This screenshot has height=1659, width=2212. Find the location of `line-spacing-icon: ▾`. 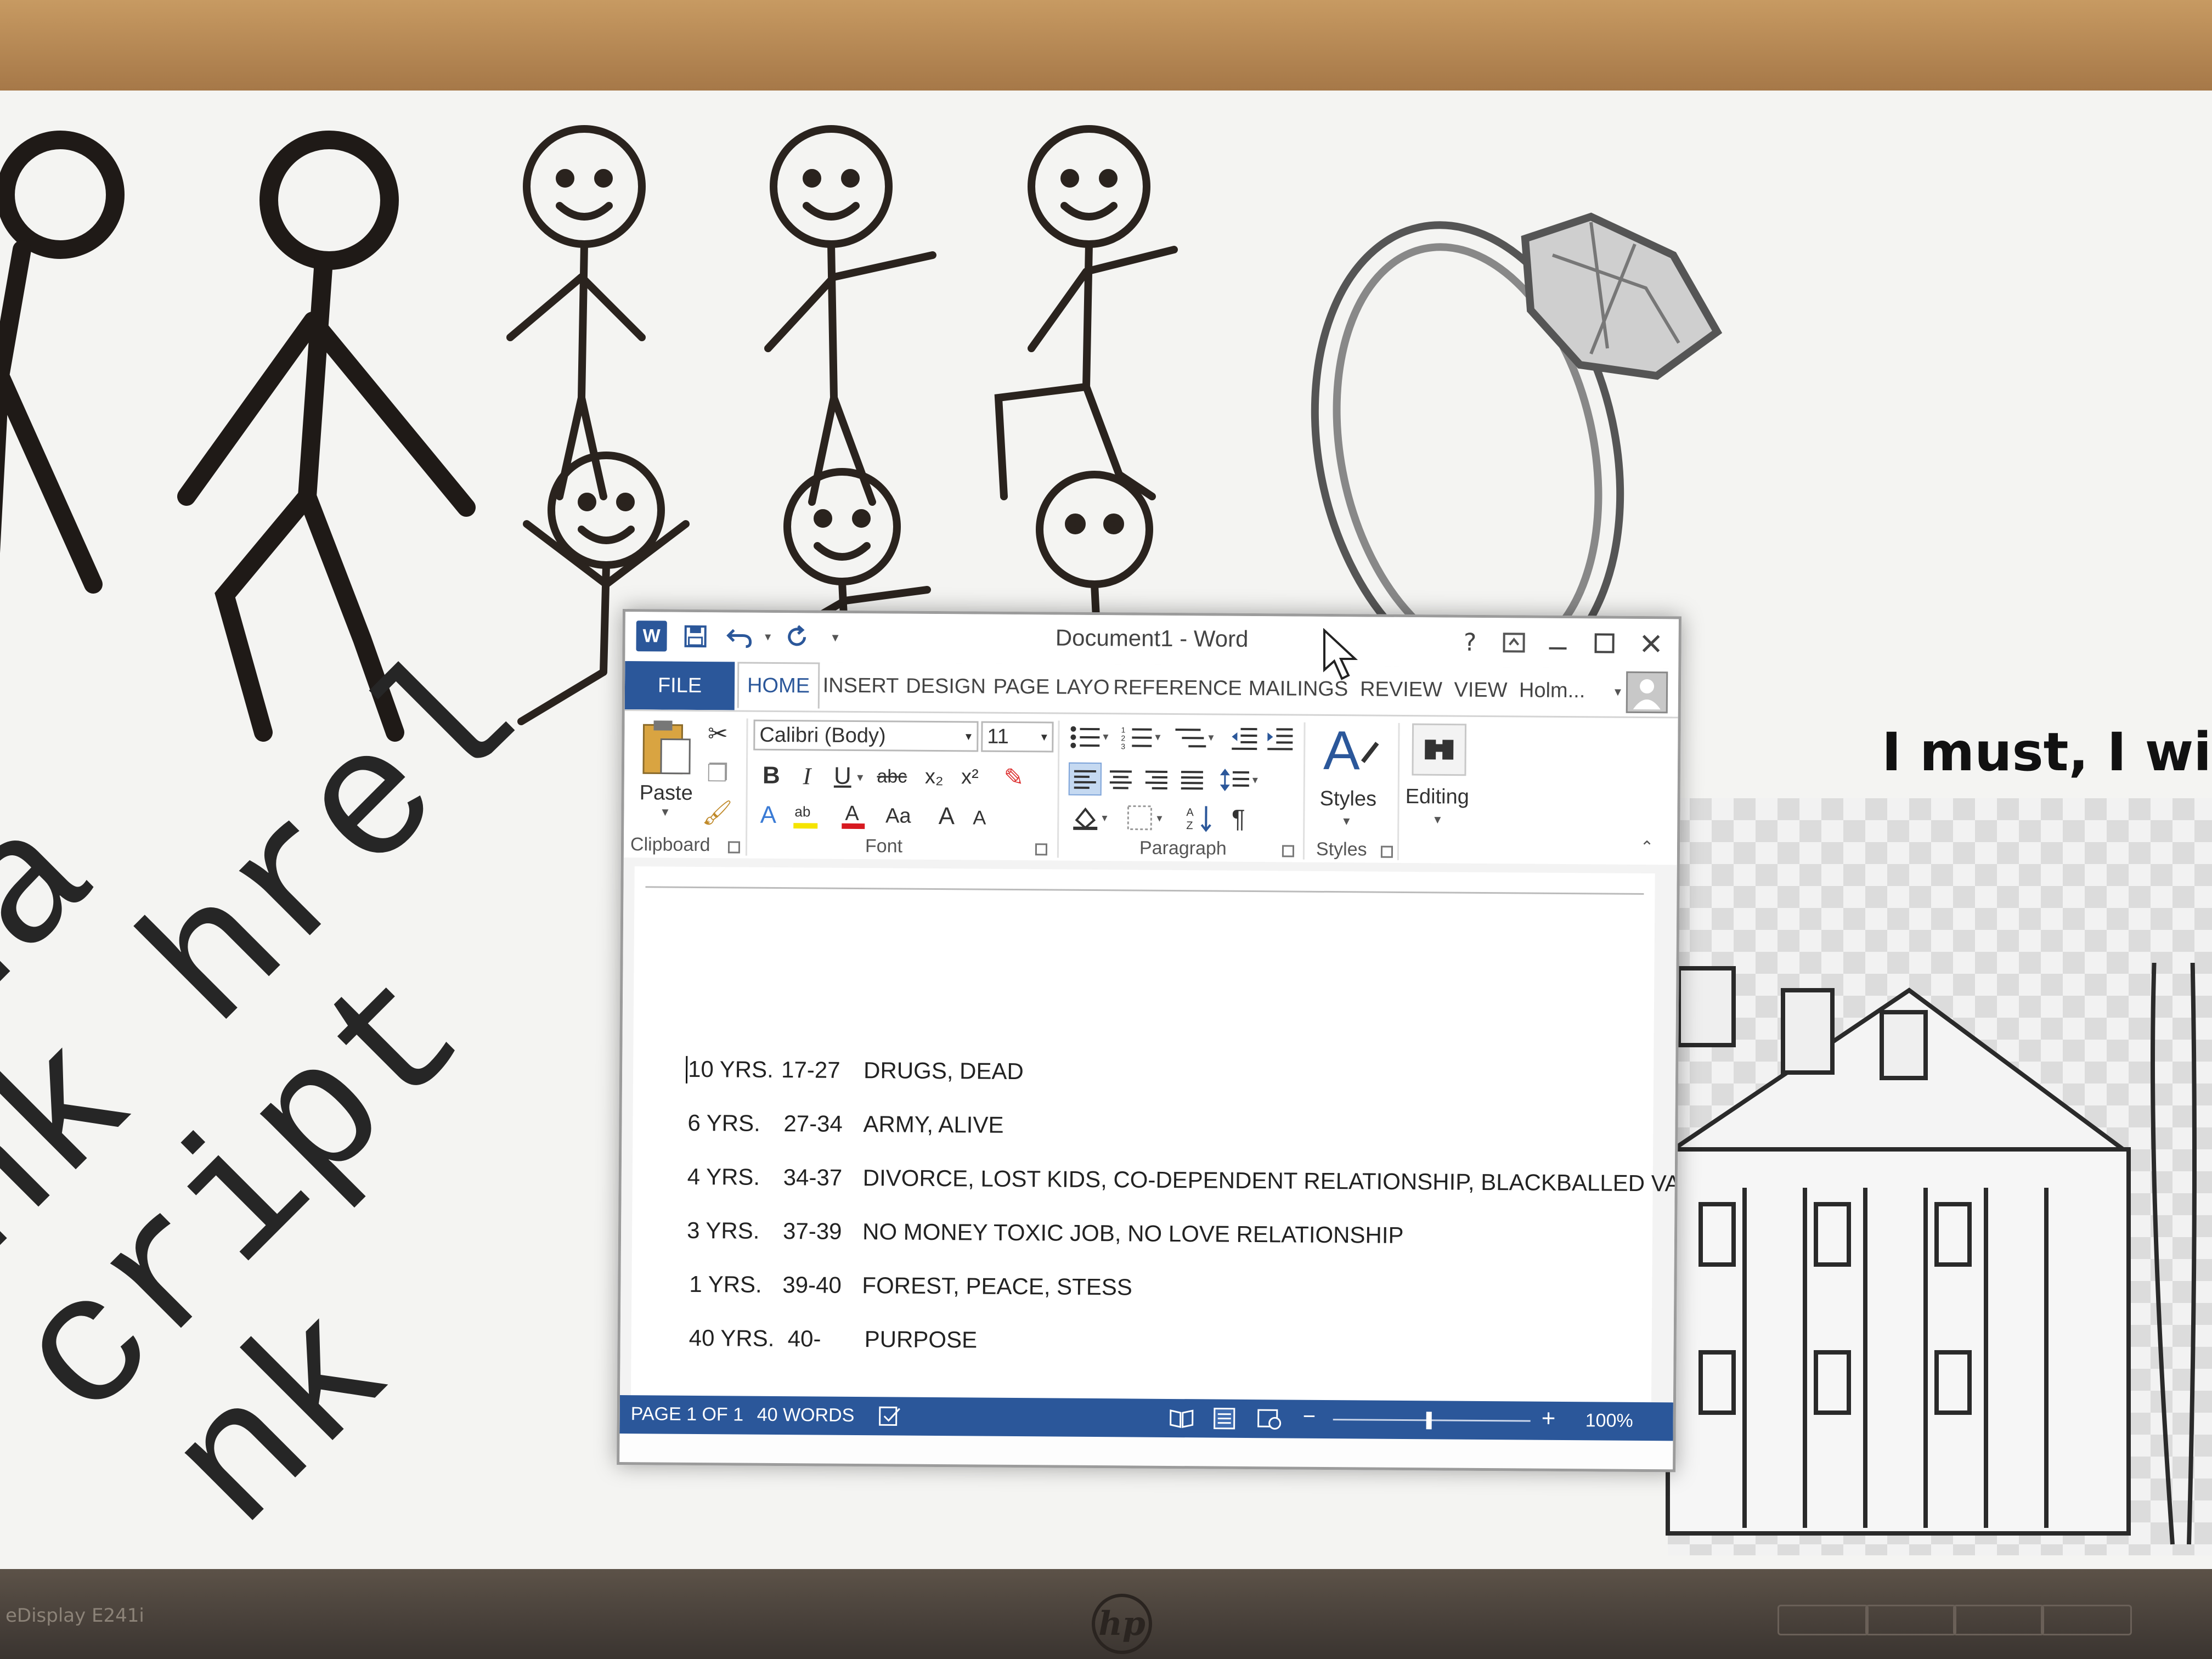

line-spacing-icon: ▾ is located at coordinates (1242, 780).